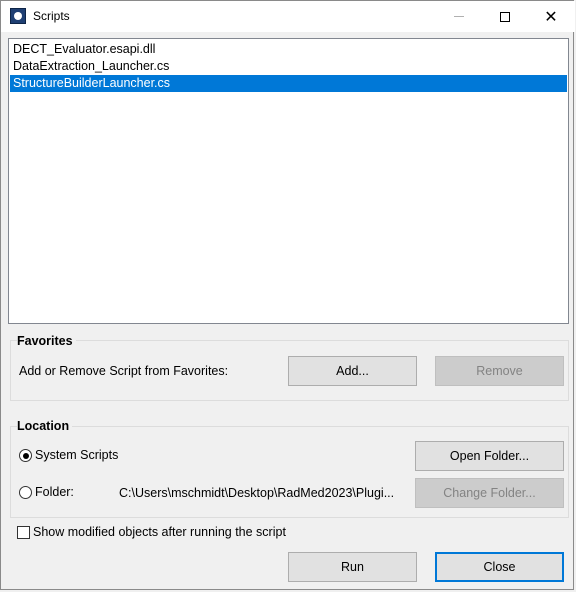 The width and height of the screenshot is (576, 592). I want to click on favorites-prompt: Add or Remove Script from Favorites:, so click(124, 371).